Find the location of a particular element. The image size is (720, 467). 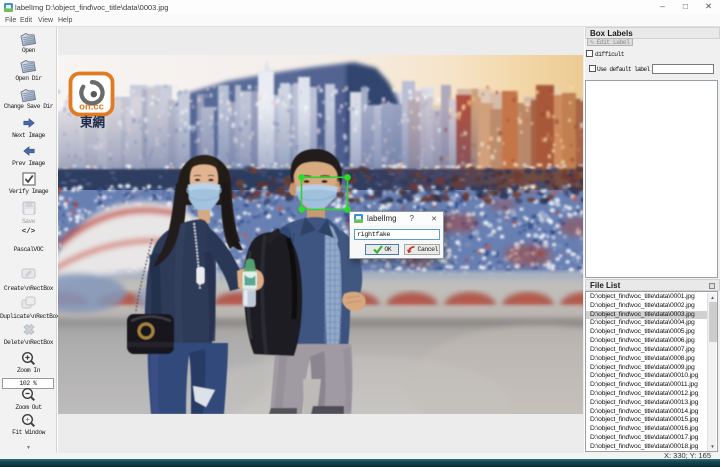

svg-text: on.cc is located at coordinates (91, 107).